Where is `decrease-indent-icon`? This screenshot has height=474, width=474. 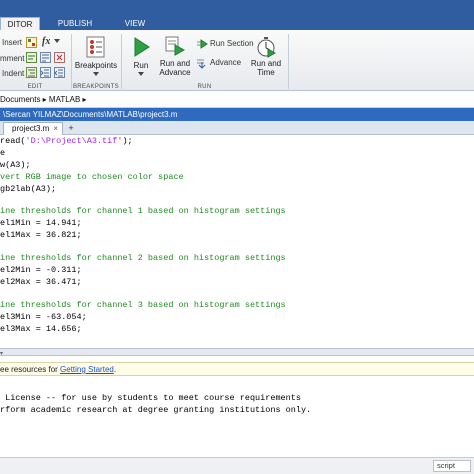
decrease-indent-icon is located at coordinates (59, 72).